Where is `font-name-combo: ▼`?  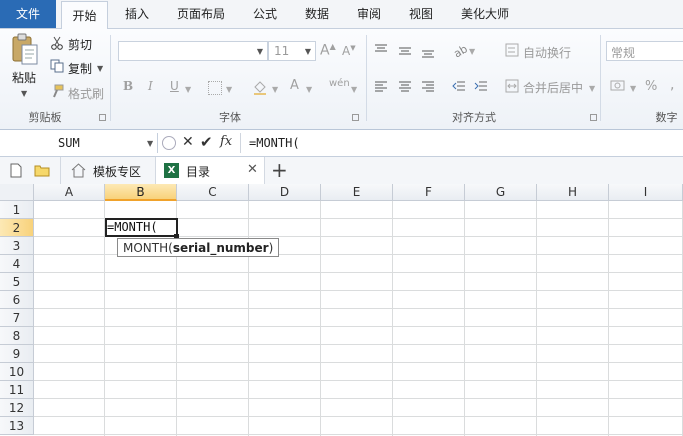 font-name-combo: ▼ is located at coordinates (193, 51).